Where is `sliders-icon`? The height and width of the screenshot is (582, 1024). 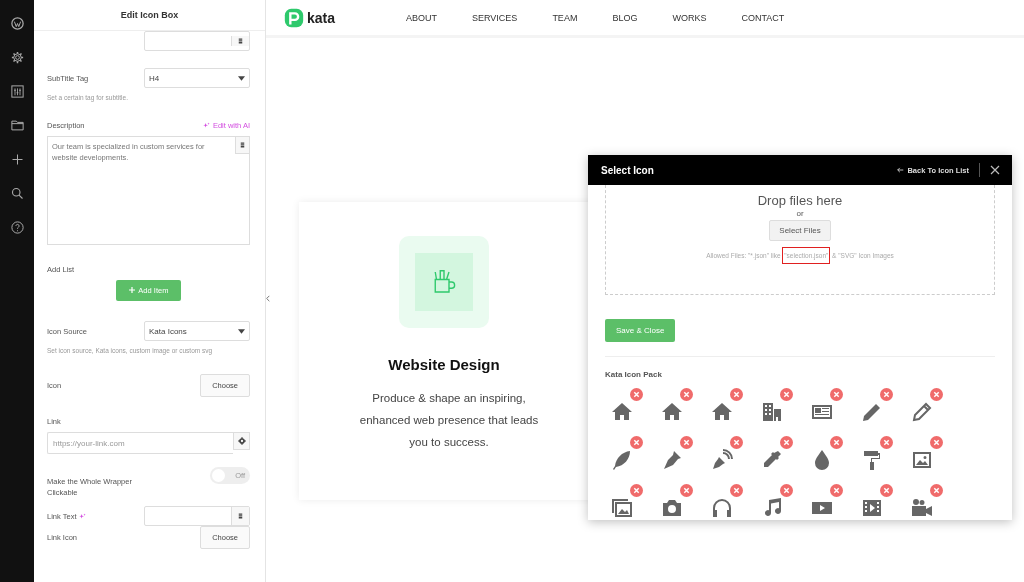 sliders-icon is located at coordinates (17, 91).